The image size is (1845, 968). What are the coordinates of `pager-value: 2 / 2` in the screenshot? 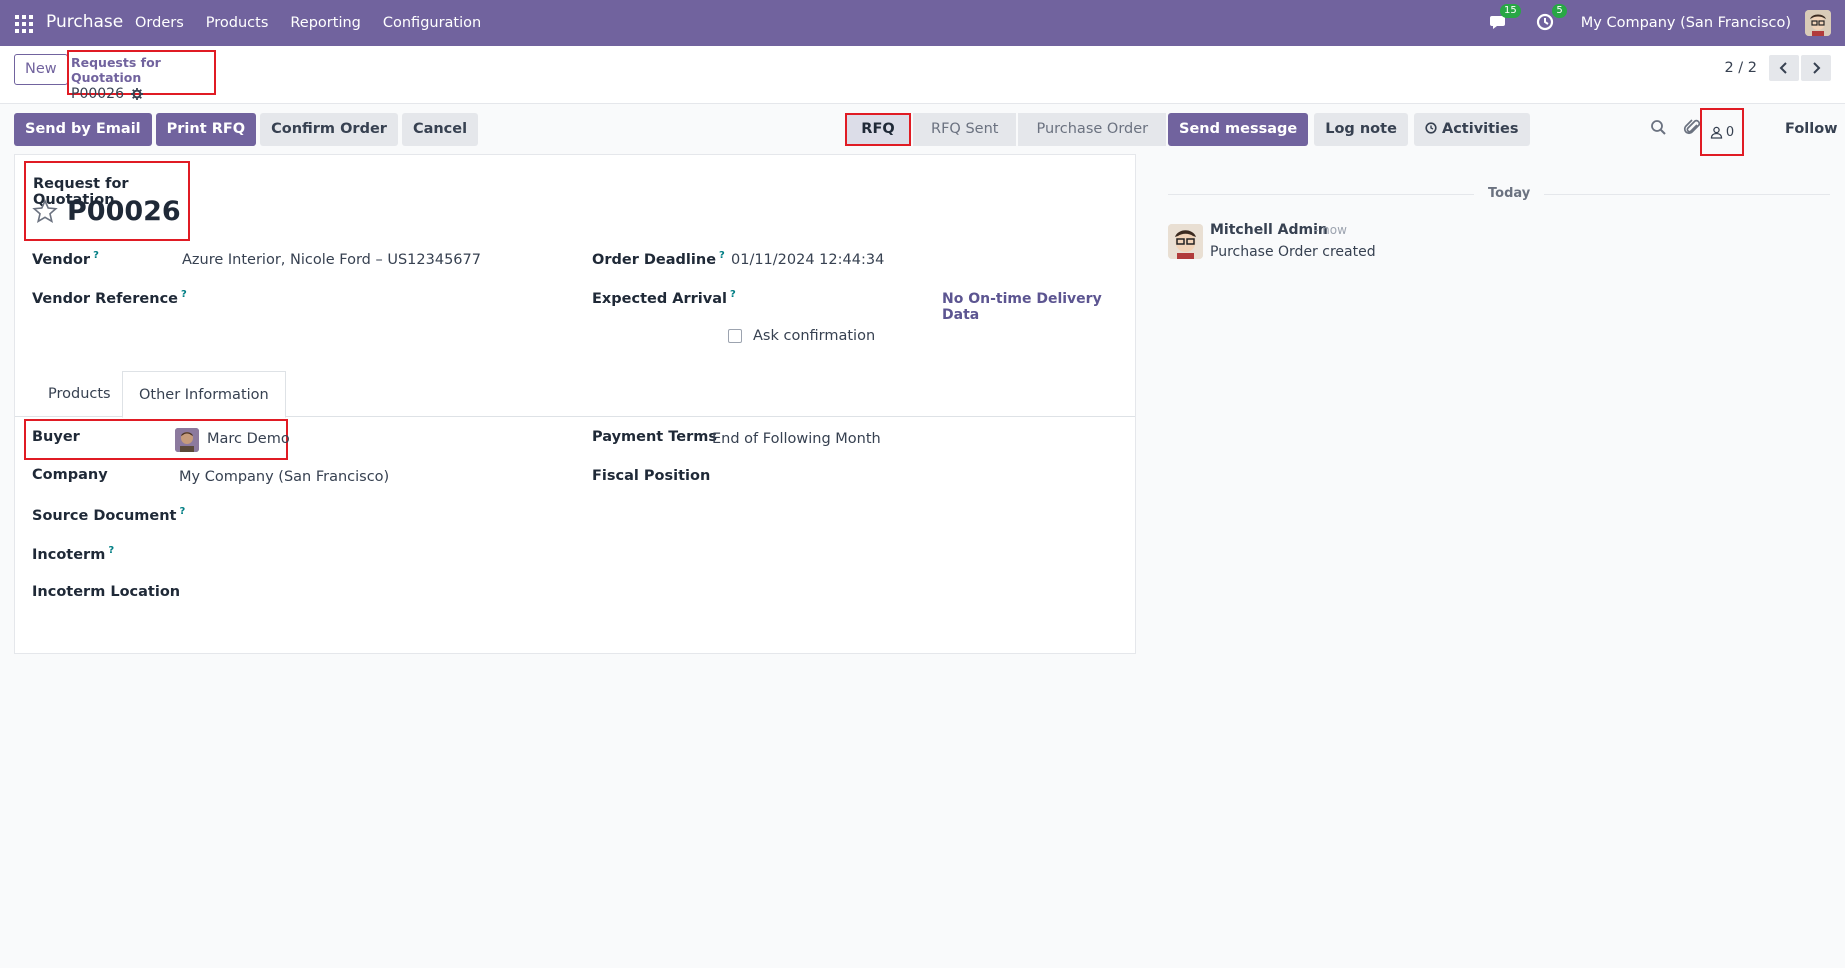 It's located at (1740, 68).